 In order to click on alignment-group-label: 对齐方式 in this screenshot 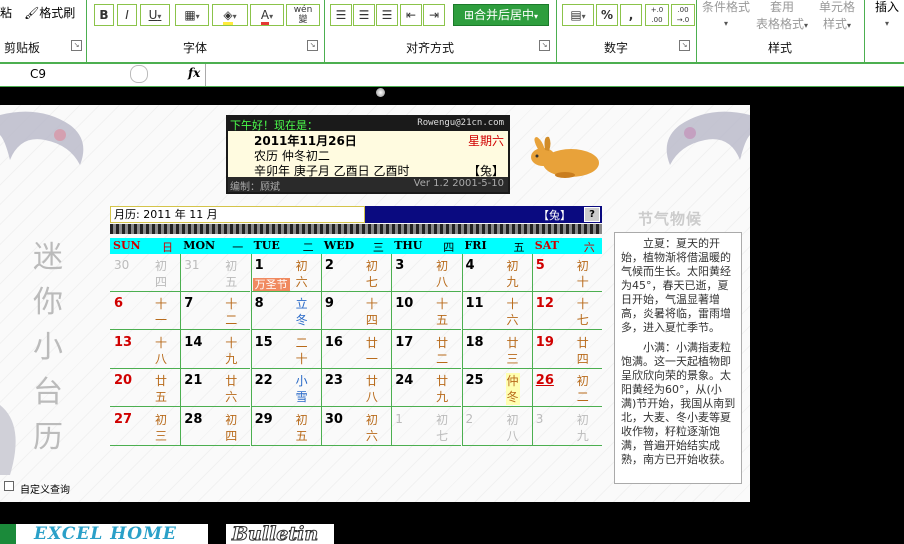, I will do `click(429, 48)`.